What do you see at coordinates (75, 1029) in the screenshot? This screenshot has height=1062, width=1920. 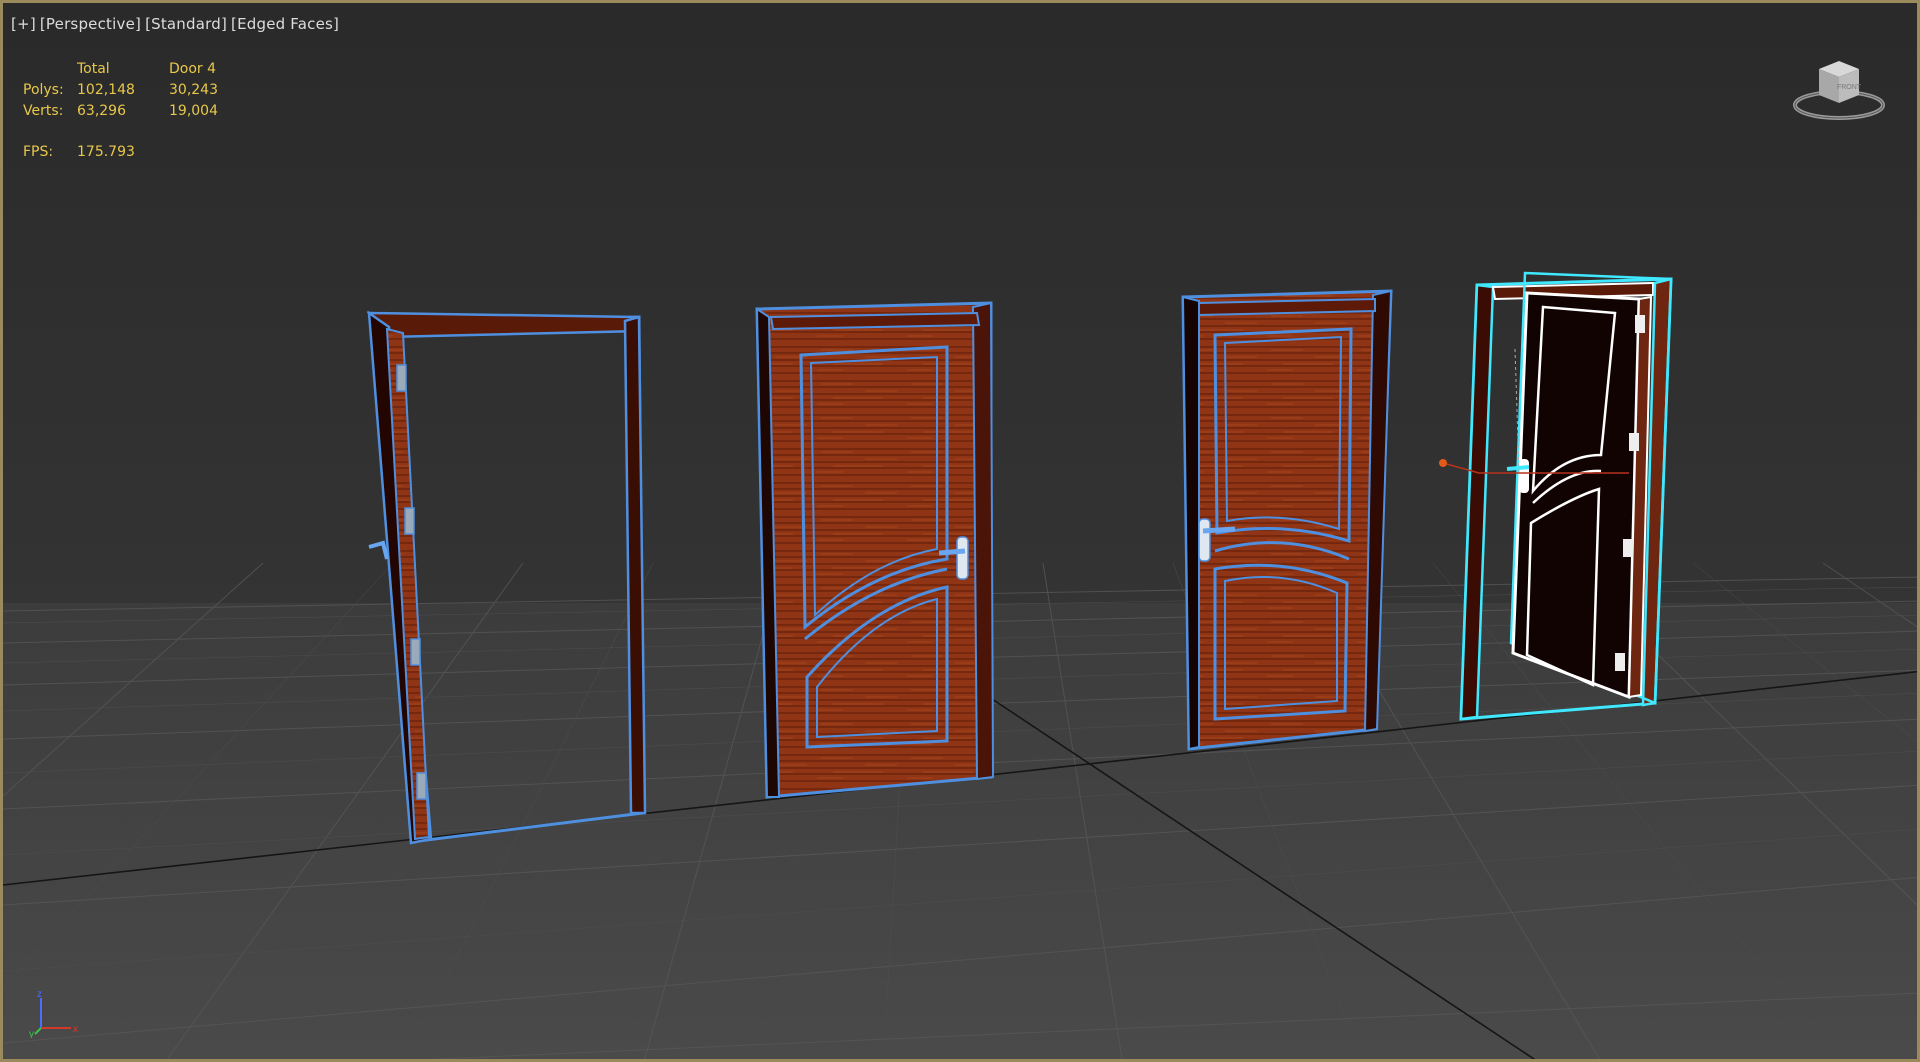 I see `axis-x-label: x` at bounding box center [75, 1029].